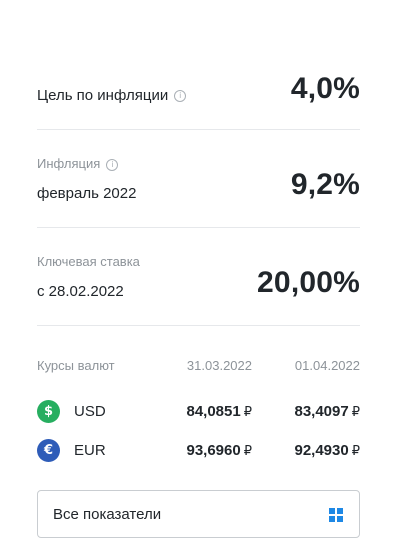  Describe the element at coordinates (48, 411) in the screenshot. I see `dollar-icon: $` at that location.